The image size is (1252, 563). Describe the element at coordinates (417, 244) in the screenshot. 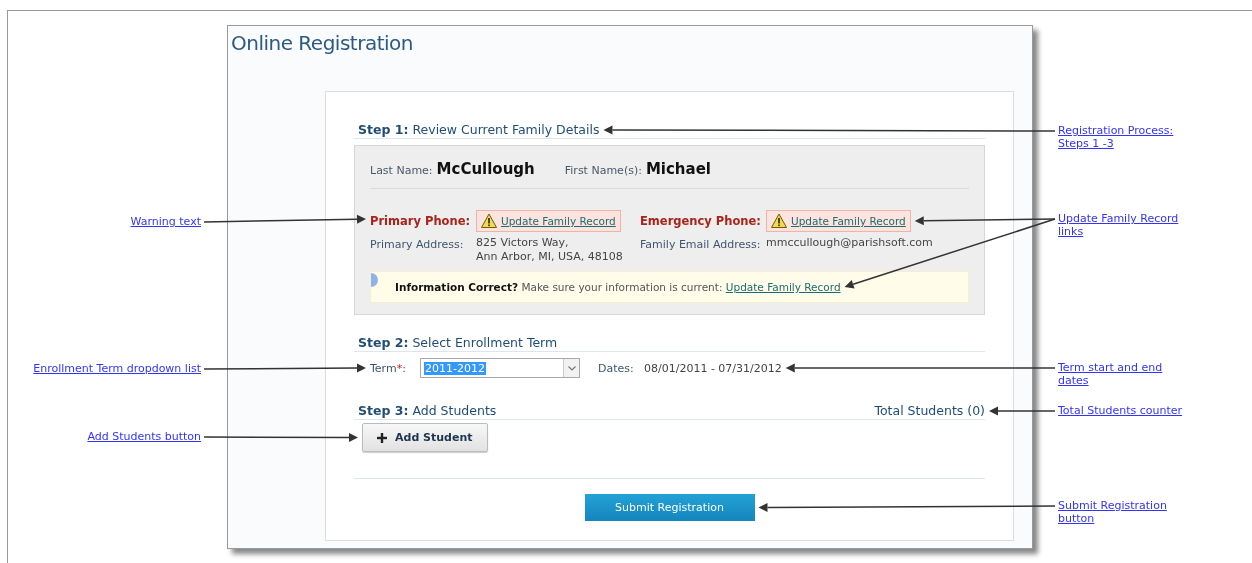

I see `field-label: Primary Address:` at that location.